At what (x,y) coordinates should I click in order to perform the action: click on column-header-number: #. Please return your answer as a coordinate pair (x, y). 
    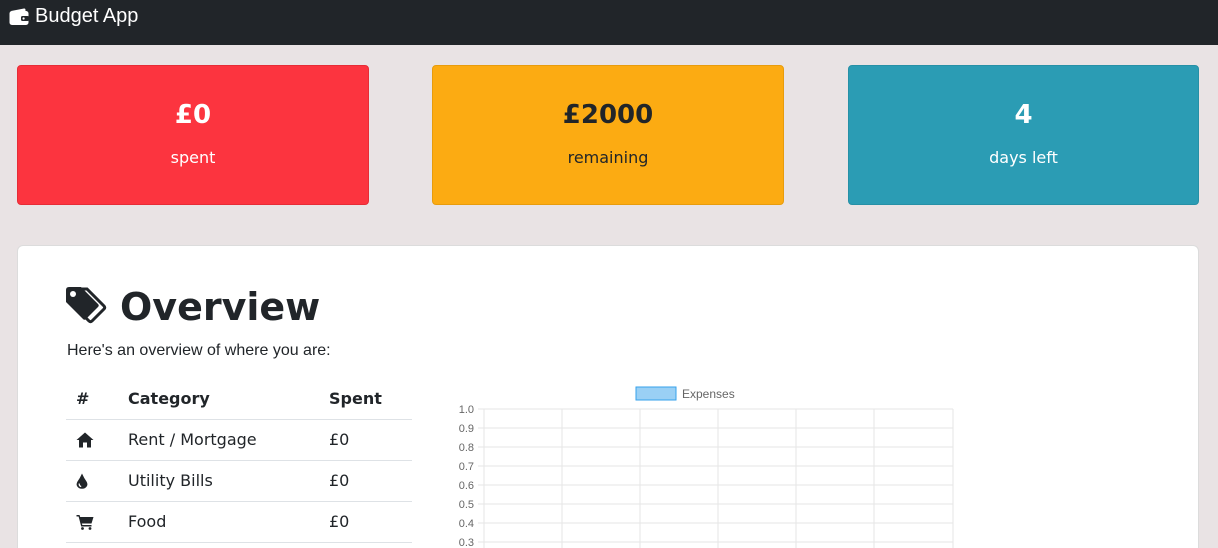
    Looking at the image, I should click on (92, 399).